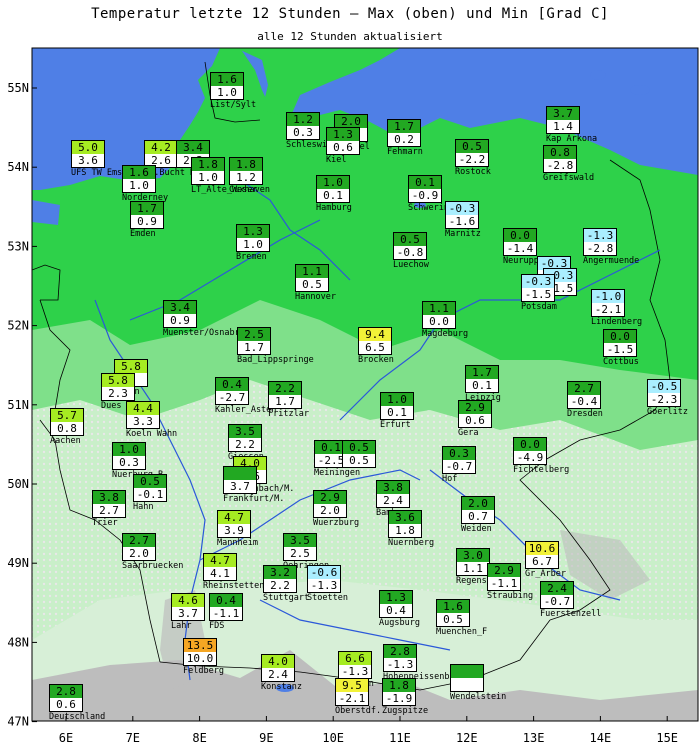 This screenshot has height=750, width=700. I want to click on station-max-temp: 4.7, so click(220, 561).